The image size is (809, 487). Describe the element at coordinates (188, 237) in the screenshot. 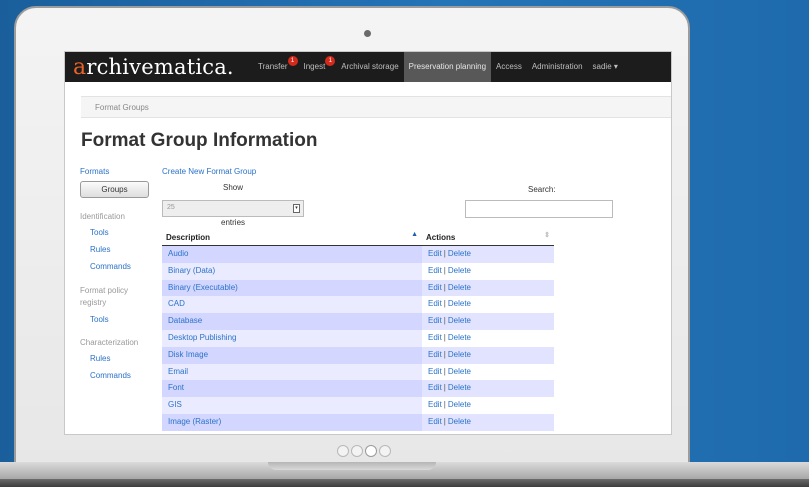

I see `column-header-description-label: Description` at that location.